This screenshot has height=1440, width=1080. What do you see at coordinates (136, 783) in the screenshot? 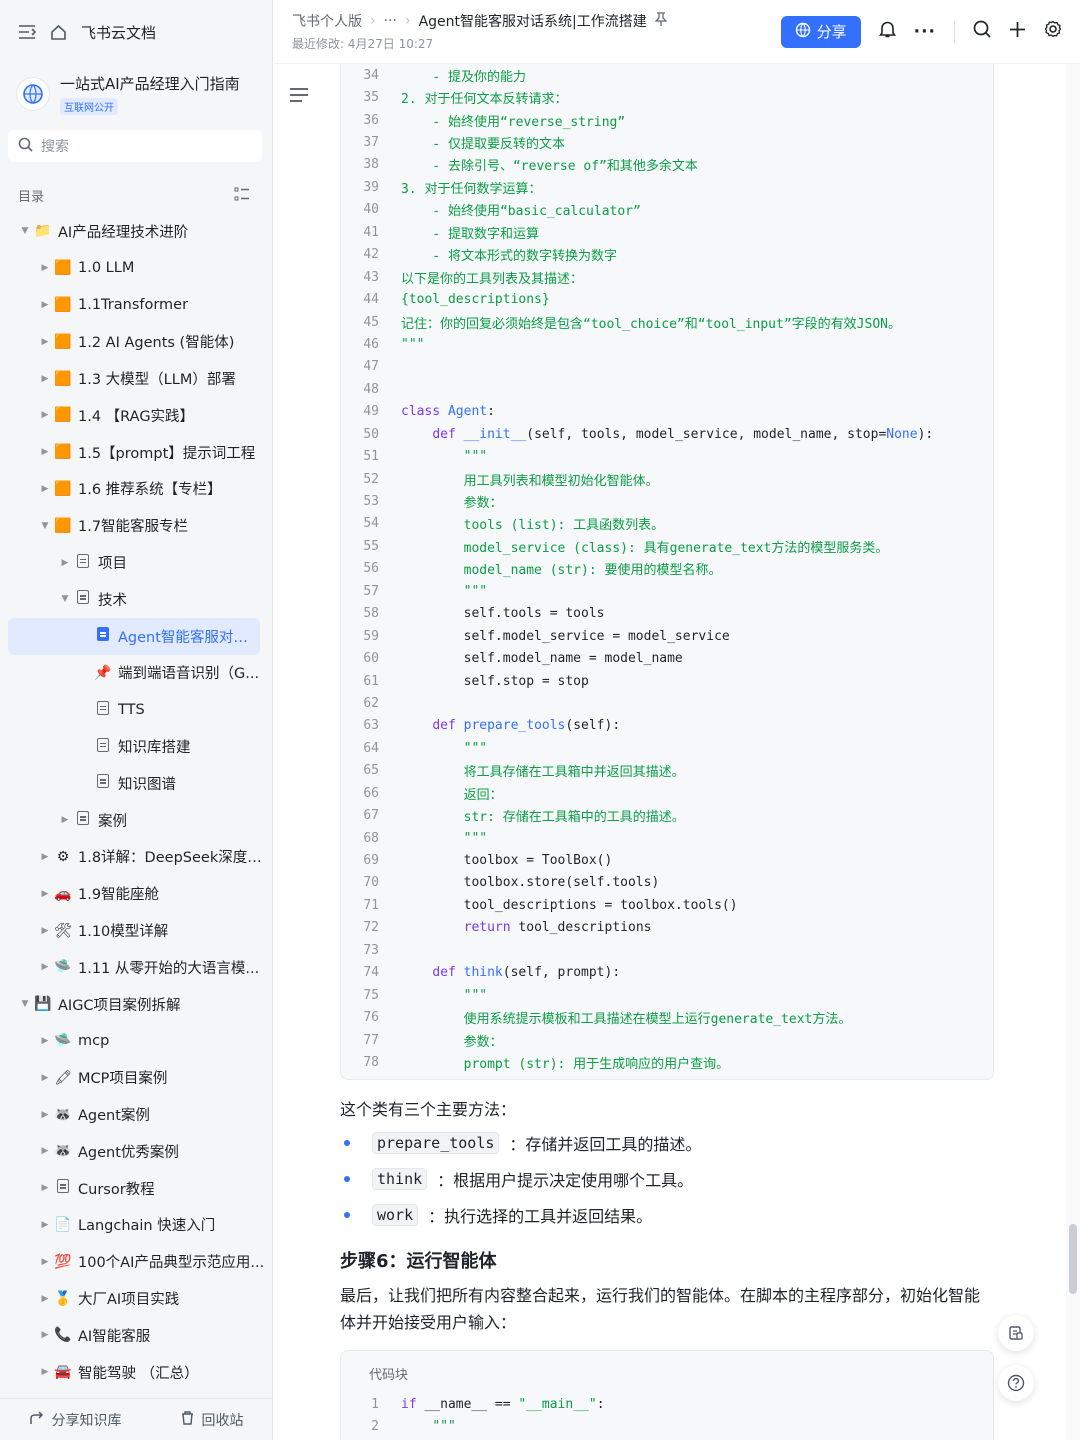
I see `tree-item: 知识图谱` at bounding box center [136, 783].